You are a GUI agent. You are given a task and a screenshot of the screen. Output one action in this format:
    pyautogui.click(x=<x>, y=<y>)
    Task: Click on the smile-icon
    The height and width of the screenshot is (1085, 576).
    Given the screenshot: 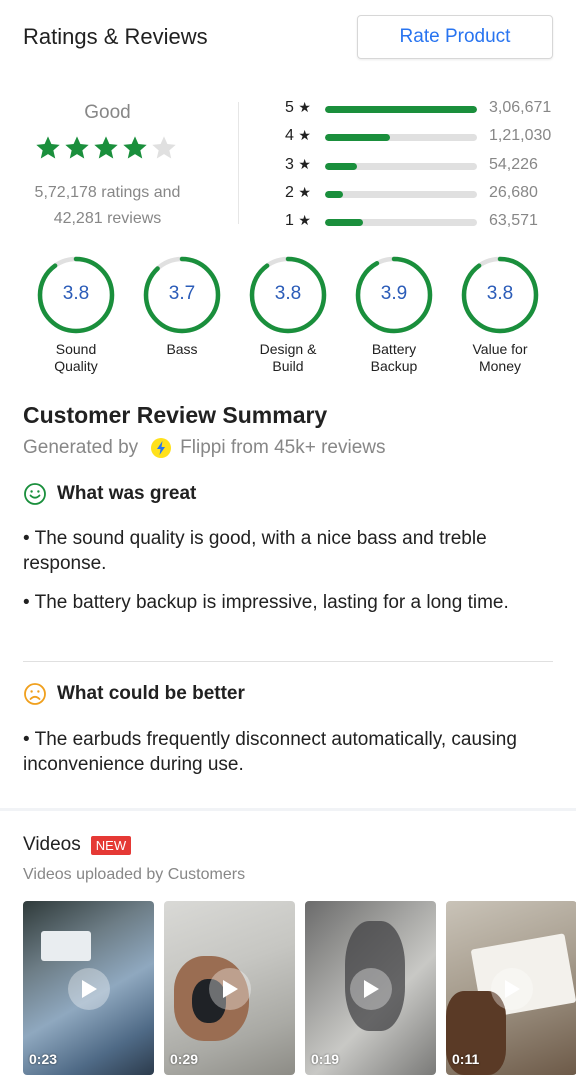 What is the action you would take?
    pyautogui.click(x=35, y=494)
    